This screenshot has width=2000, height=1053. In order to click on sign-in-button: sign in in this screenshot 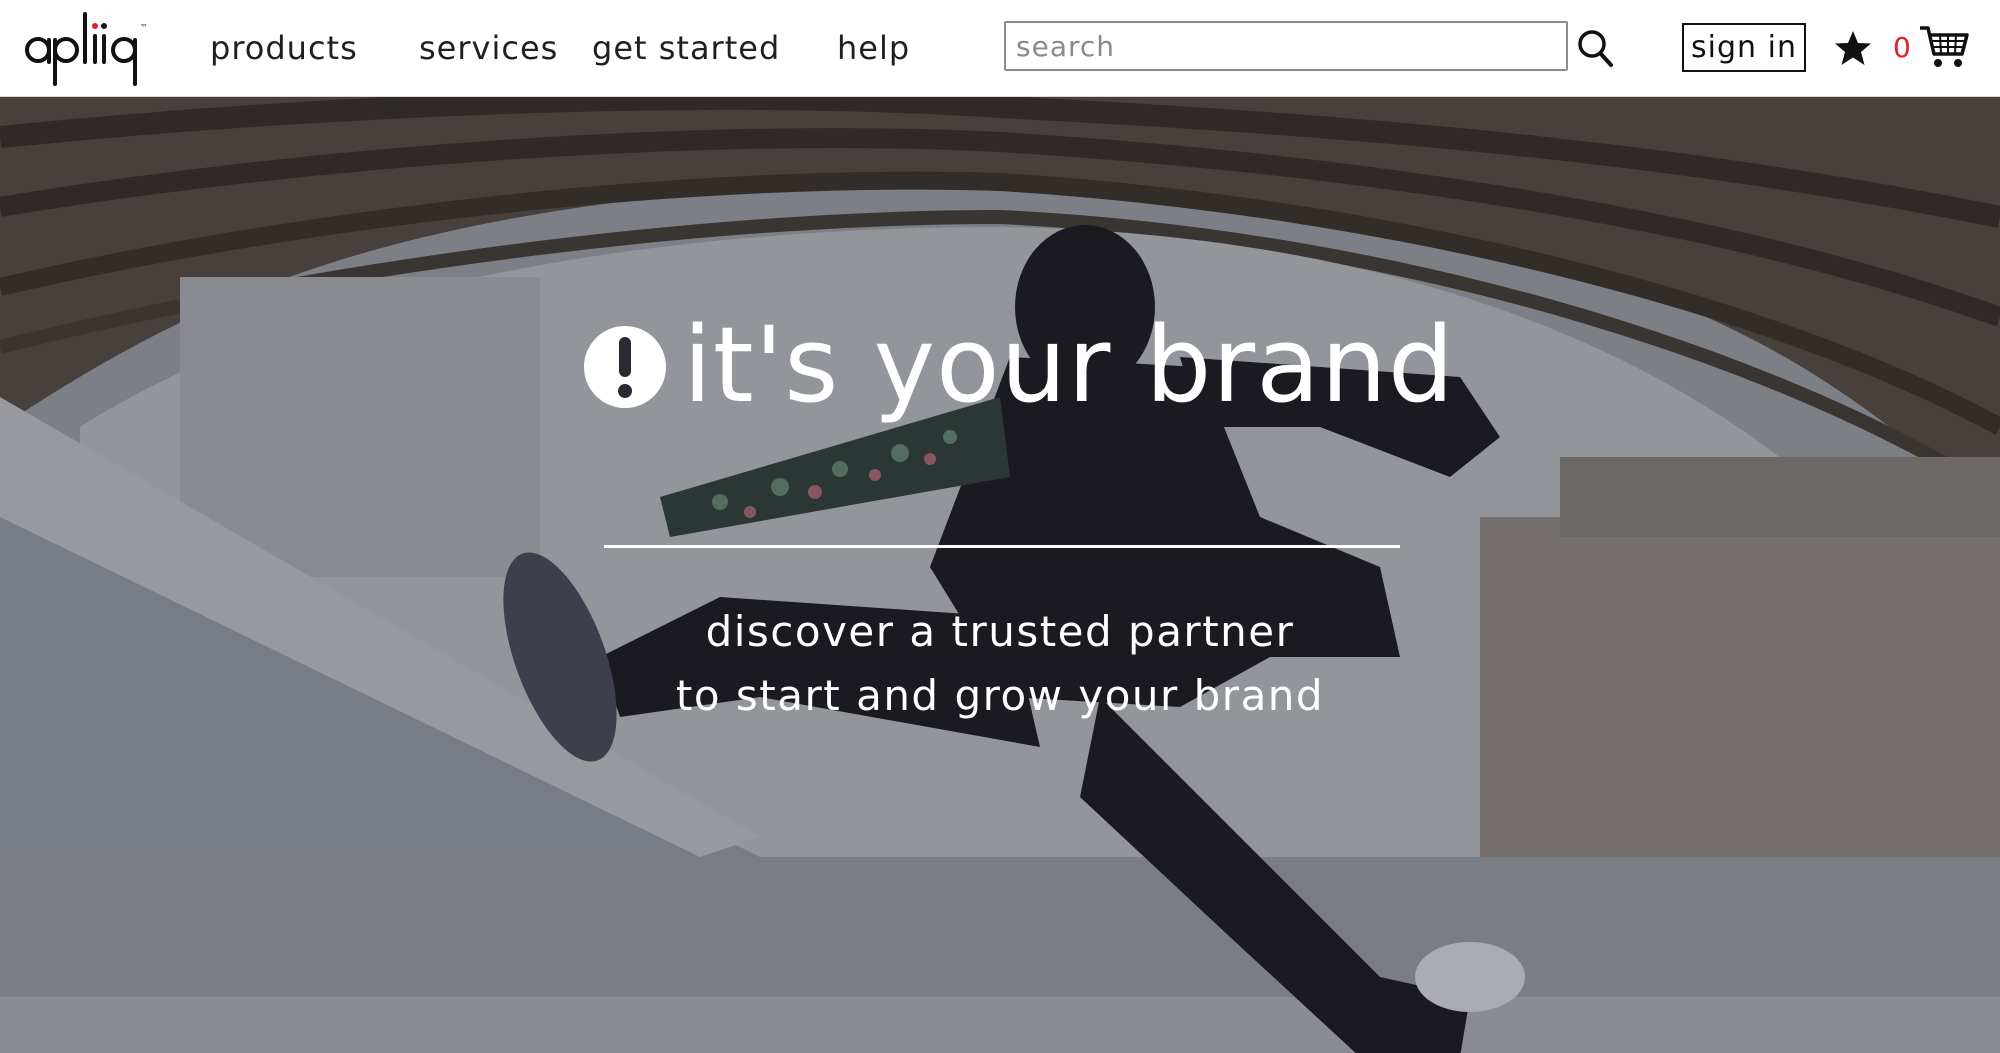, I will do `click(1744, 47)`.